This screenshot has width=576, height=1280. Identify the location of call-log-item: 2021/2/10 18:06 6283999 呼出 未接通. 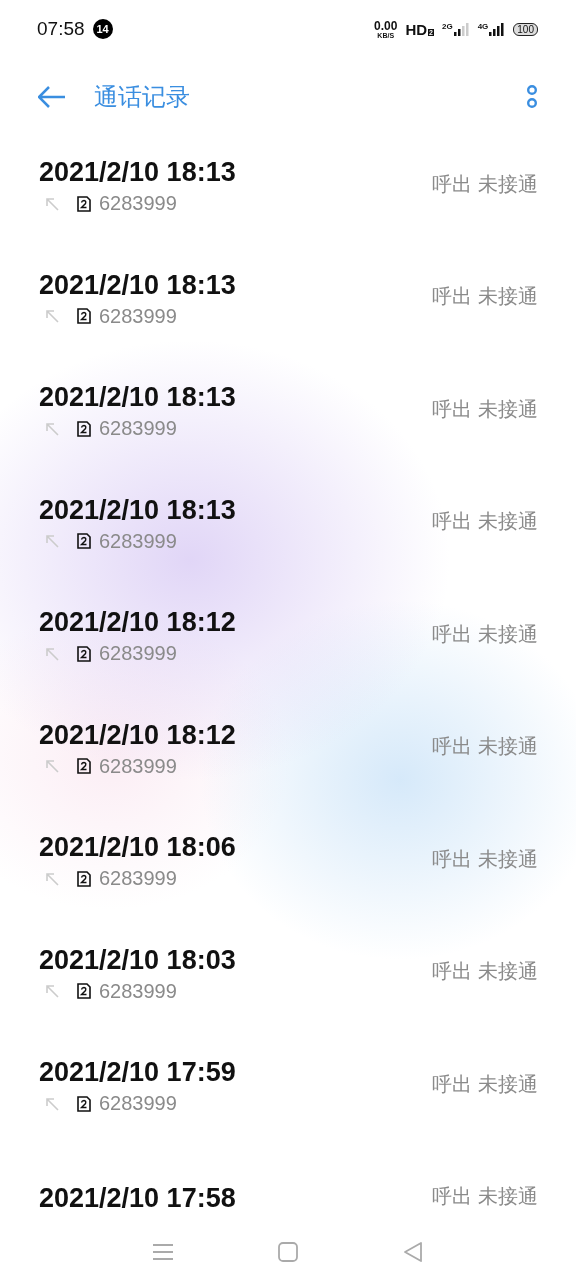
(288, 867).